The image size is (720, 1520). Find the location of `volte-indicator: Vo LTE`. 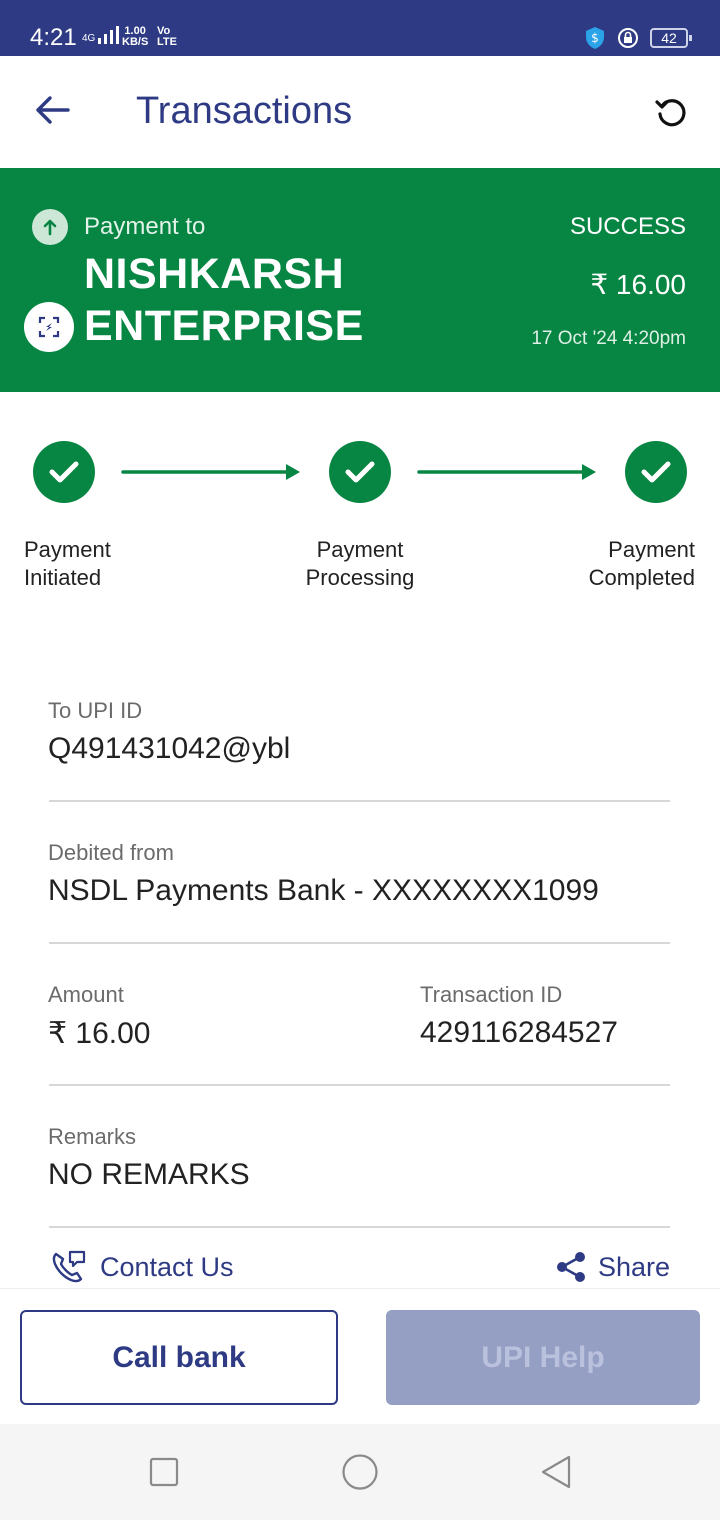

volte-indicator: Vo LTE is located at coordinates (167, 37).